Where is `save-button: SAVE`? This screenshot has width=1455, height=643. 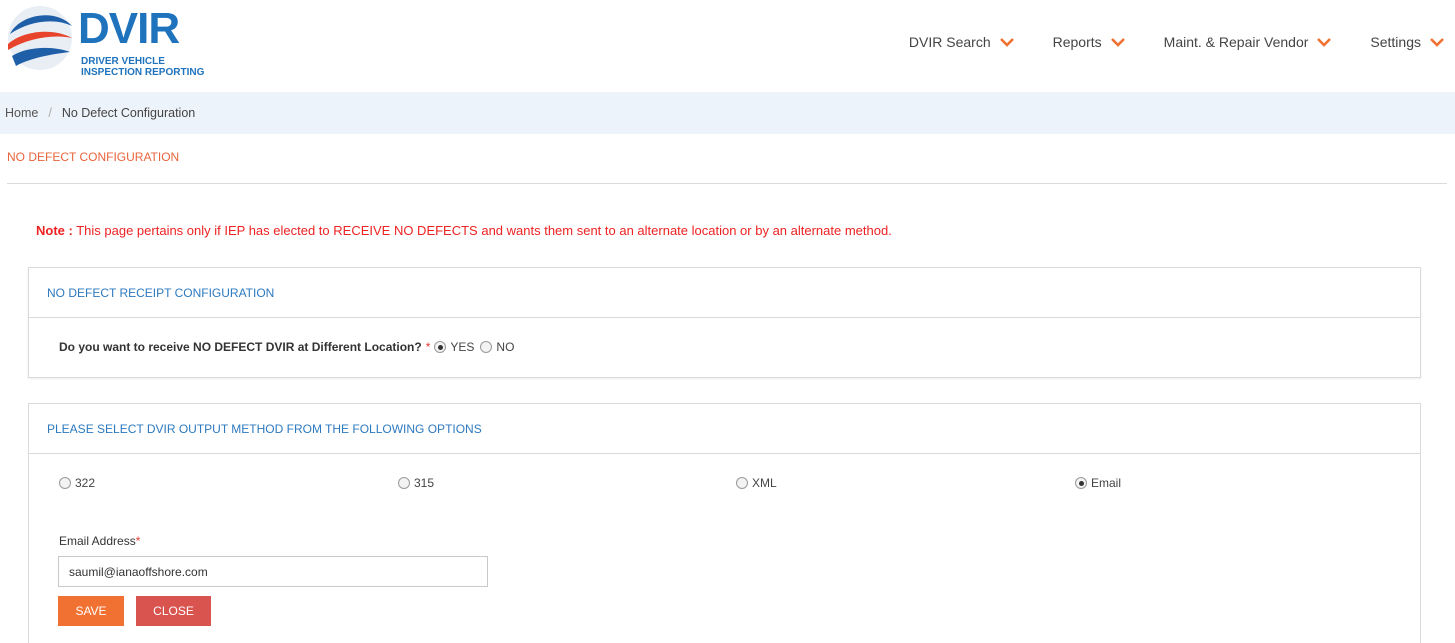 save-button: SAVE is located at coordinates (91, 611).